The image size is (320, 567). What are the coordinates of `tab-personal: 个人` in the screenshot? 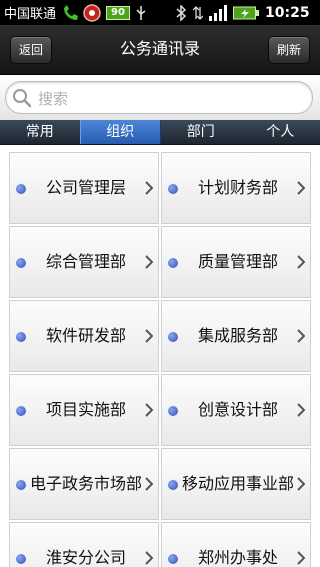 It's located at (280, 132).